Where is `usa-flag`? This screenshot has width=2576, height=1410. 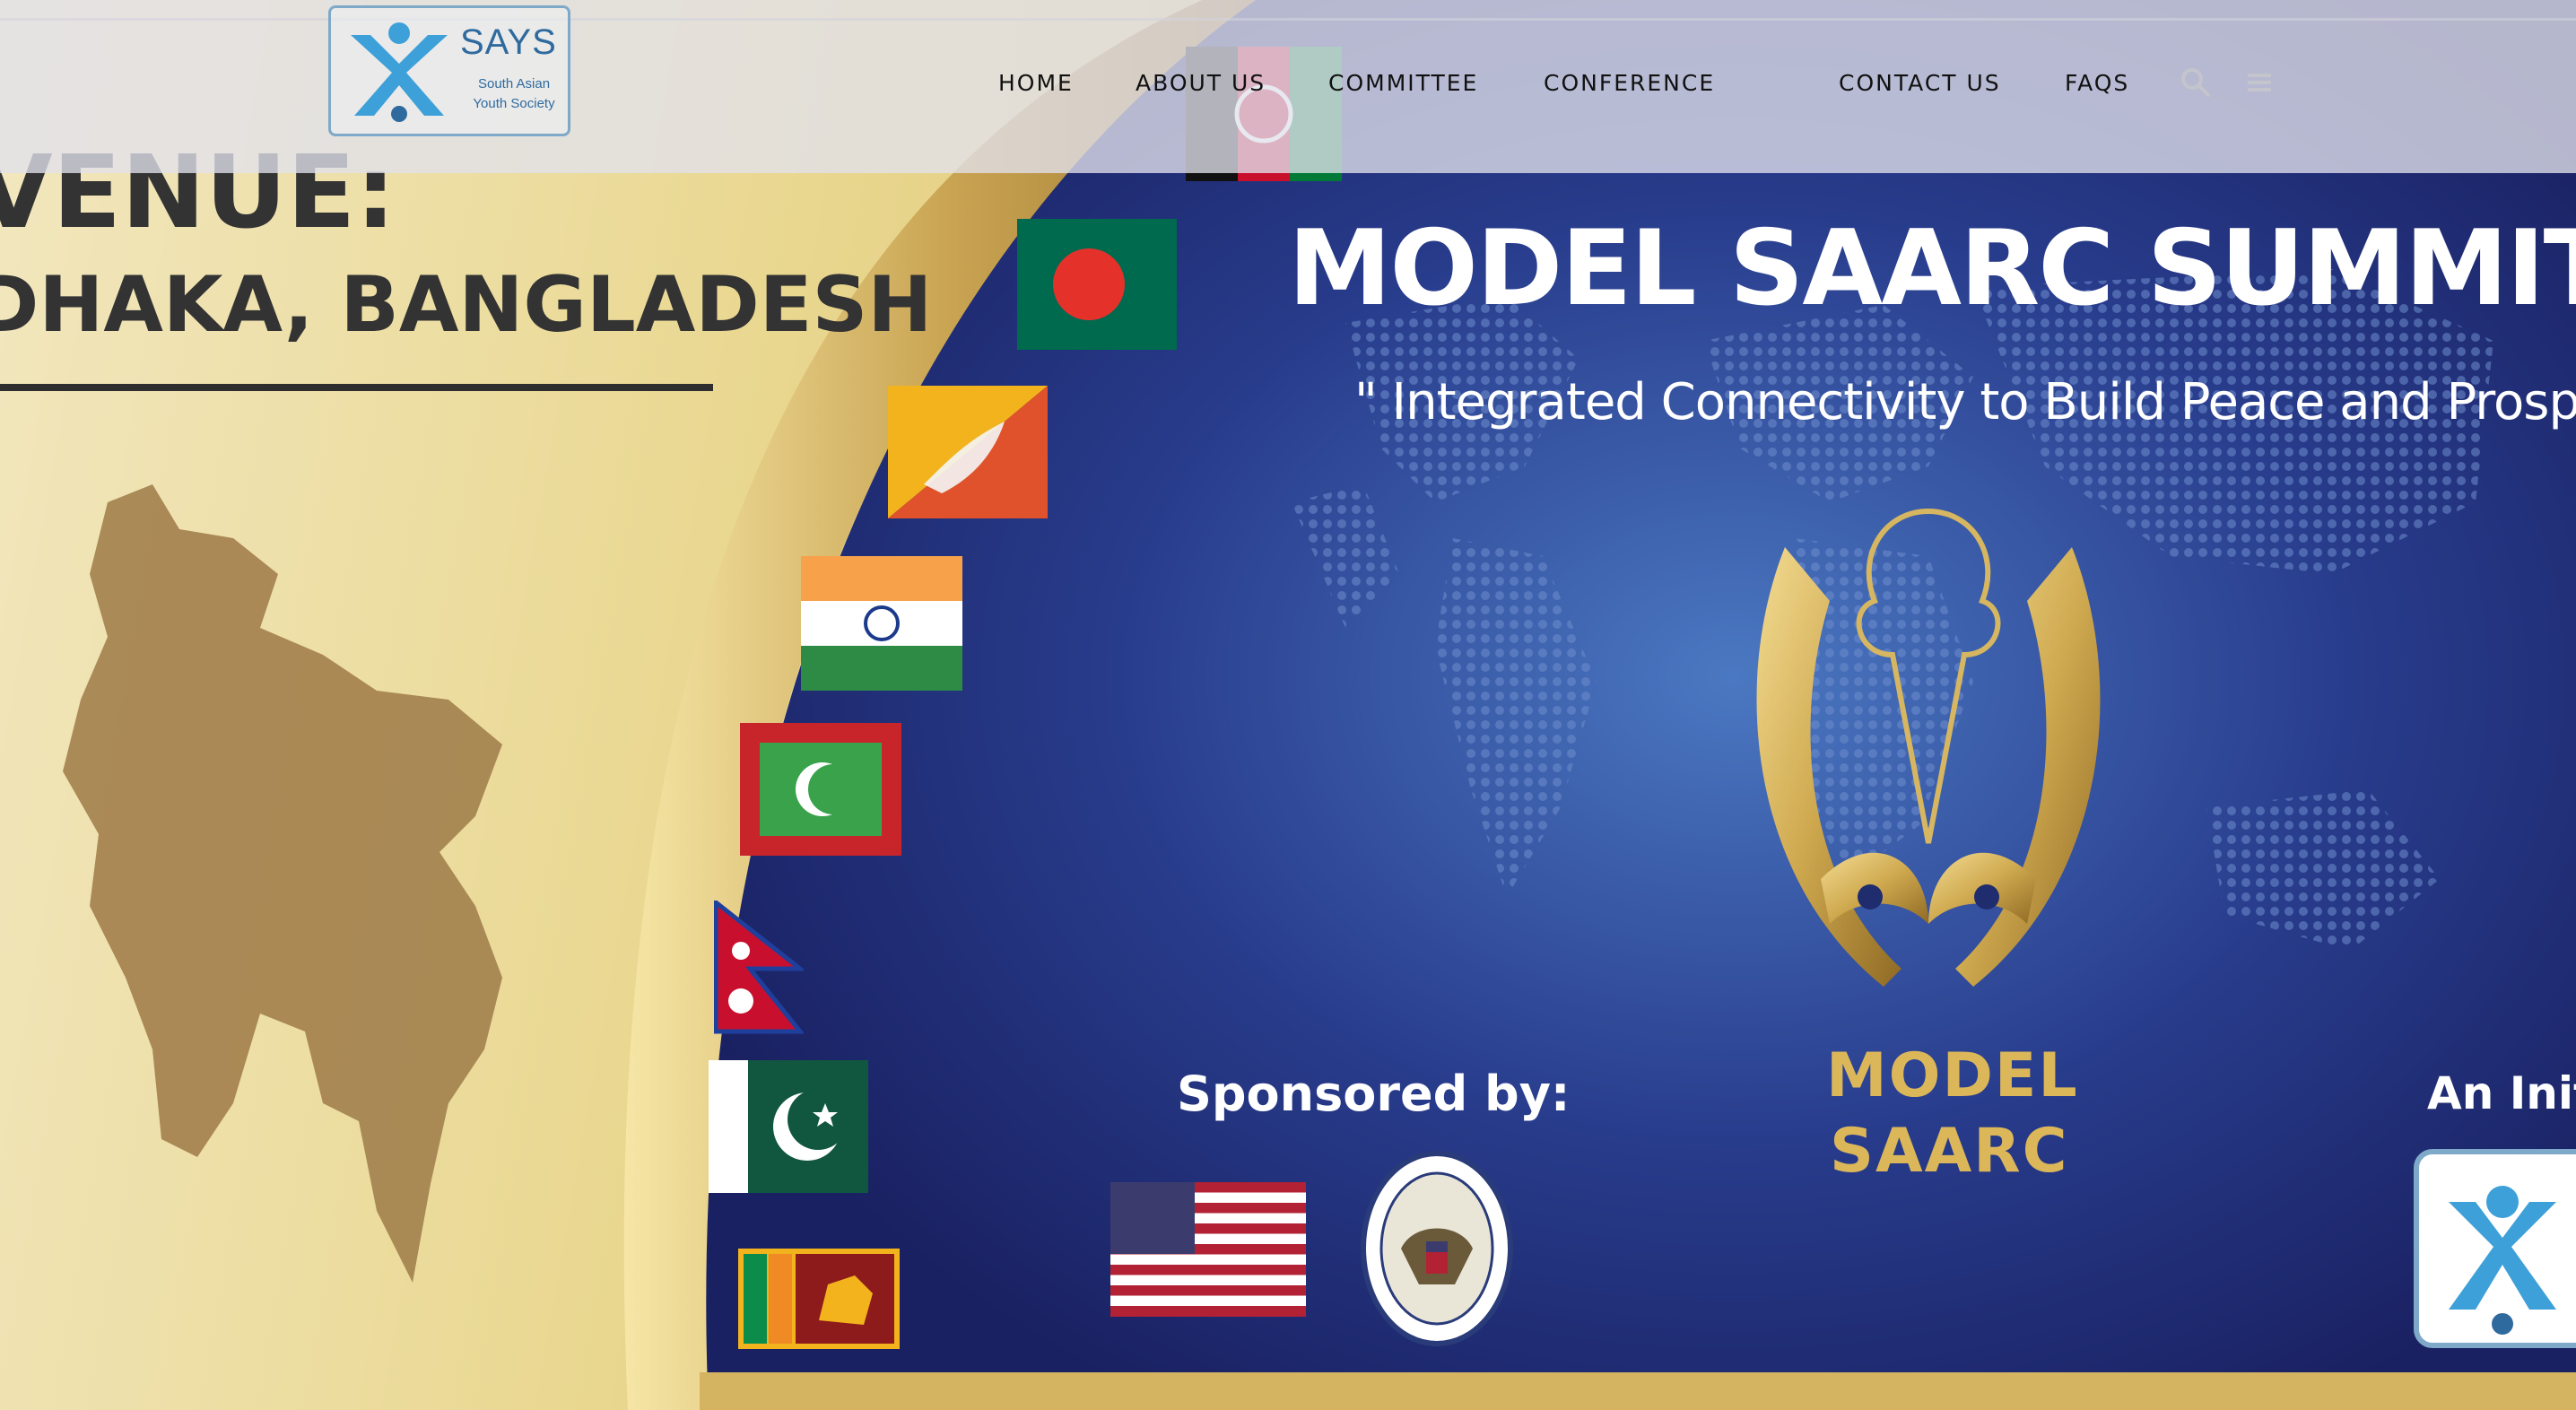
usa-flag is located at coordinates (1208, 1249).